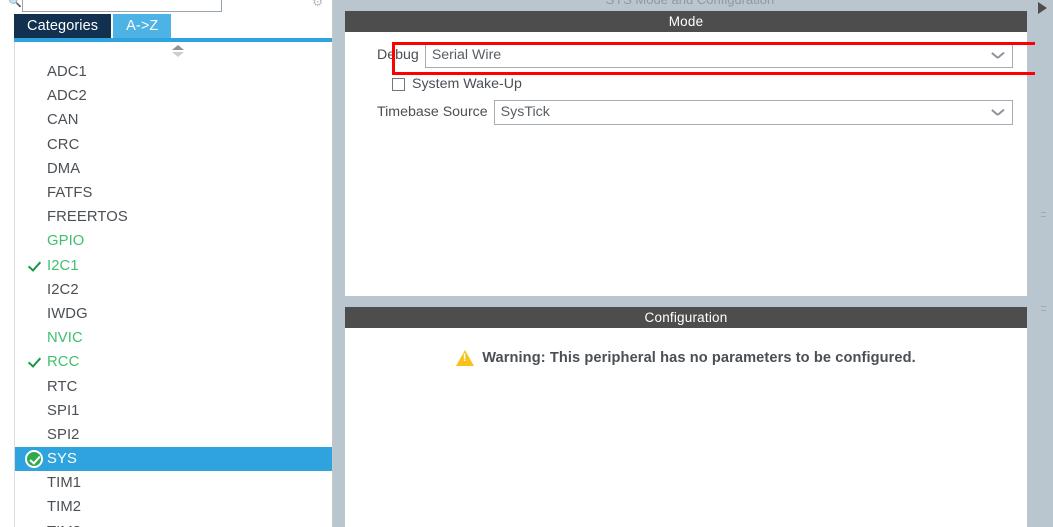 This screenshot has height=527, width=1053. What do you see at coordinates (718, 55) in the screenshot?
I see `debug-select: Serial Wire` at bounding box center [718, 55].